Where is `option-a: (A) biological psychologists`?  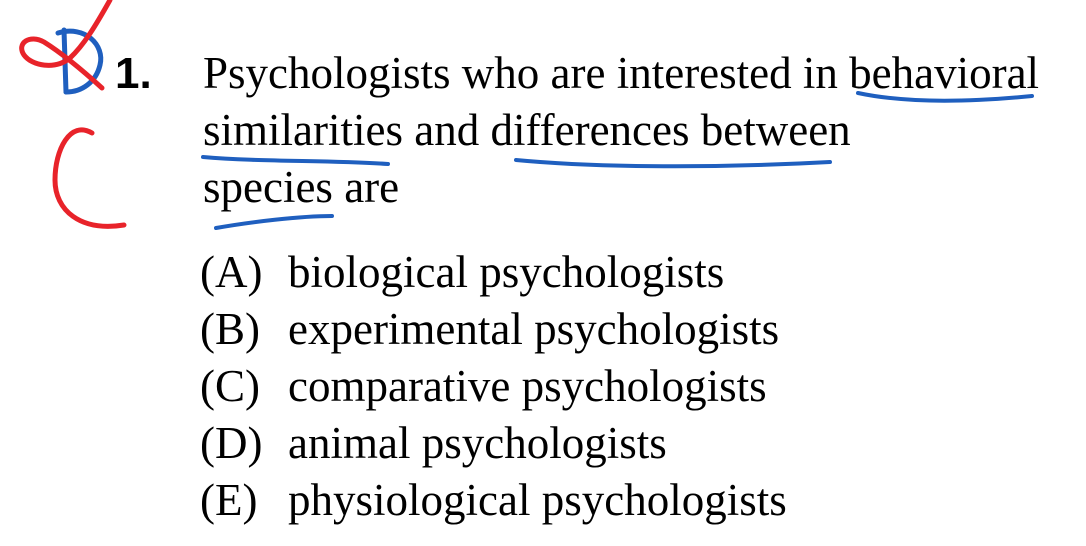 option-a: (A) biological psychologists is located at coordinates (462, 272).